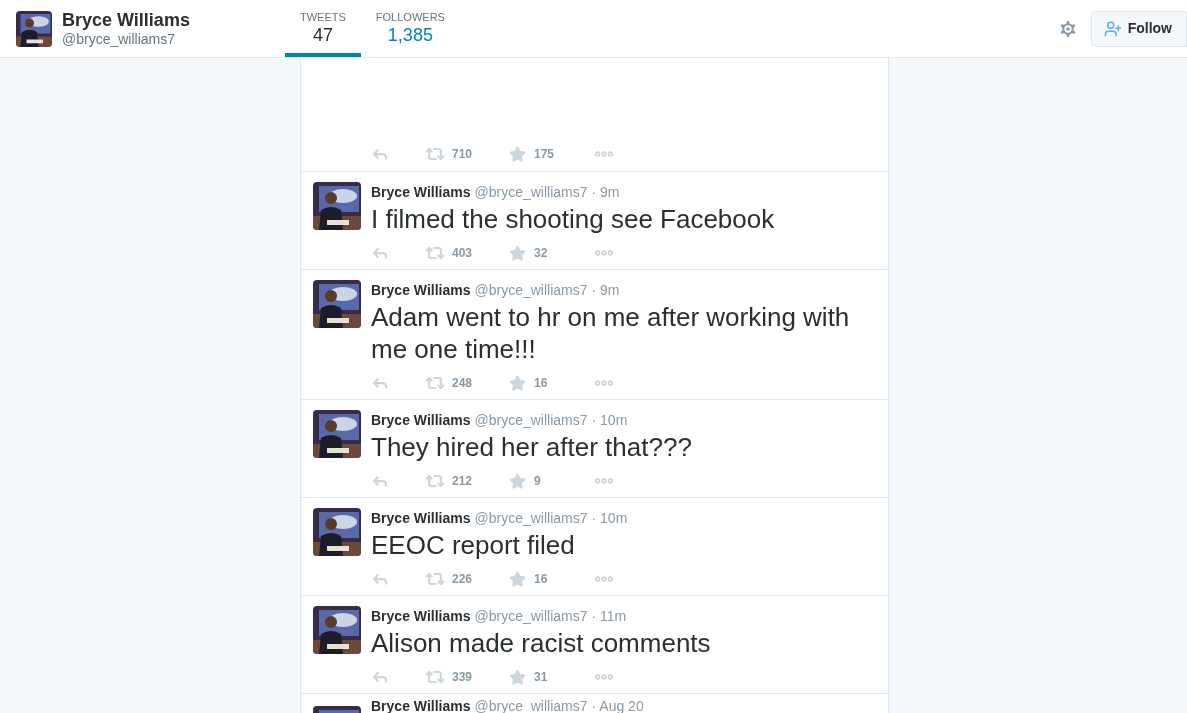 This screenshot has width=1187, height=713. I want to click on retweet-count: 339, so click(462, 677).